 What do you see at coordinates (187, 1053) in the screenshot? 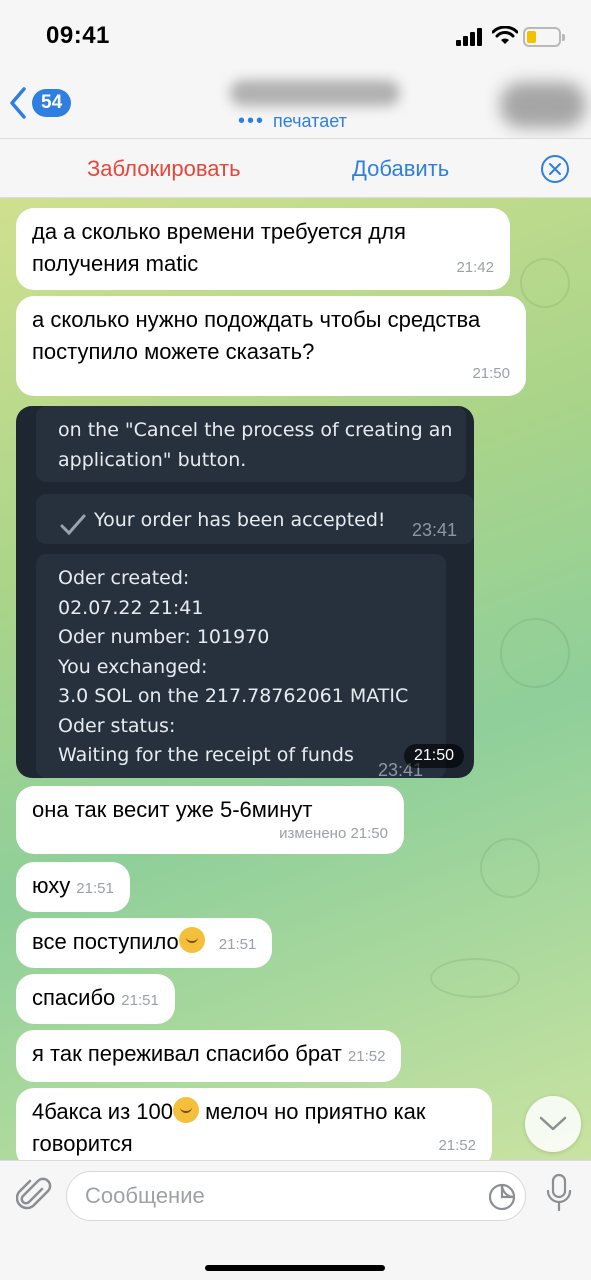
I see `message-text: я так переживал спасибо брат` at bounding box center [187, 1053].